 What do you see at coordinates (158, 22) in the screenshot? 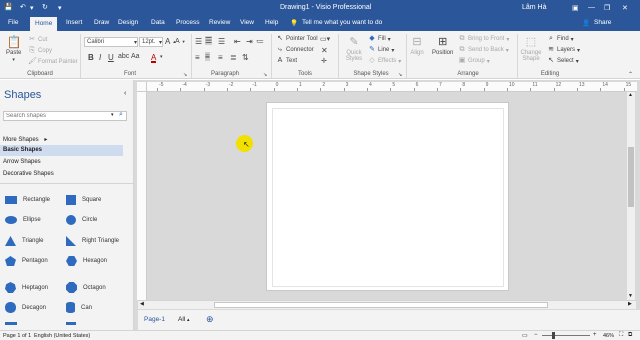
I see `tab-data: Data` at bounding box center [158, 22].